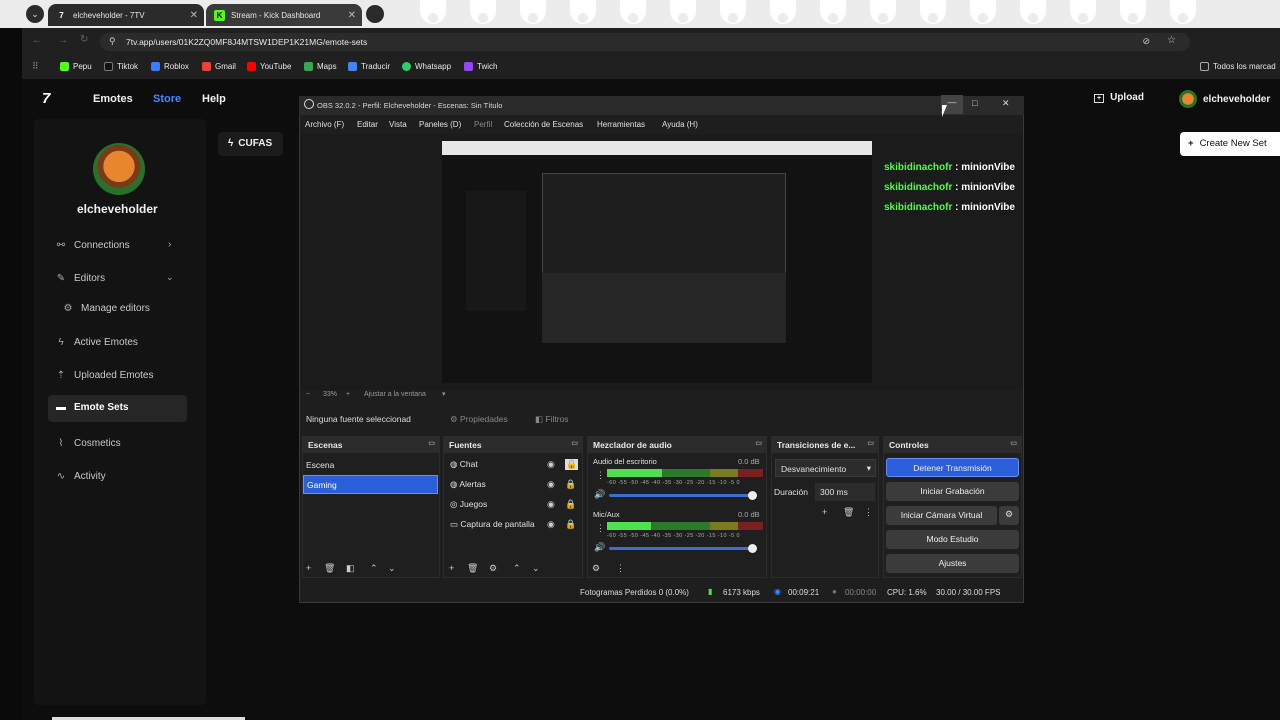 This screenshot has width=1280, height=720. What do you see at coordinates (170, 277) in the screenshot?
I see `chevron-down-icon: ⌄` at bounding box center [170, 277].